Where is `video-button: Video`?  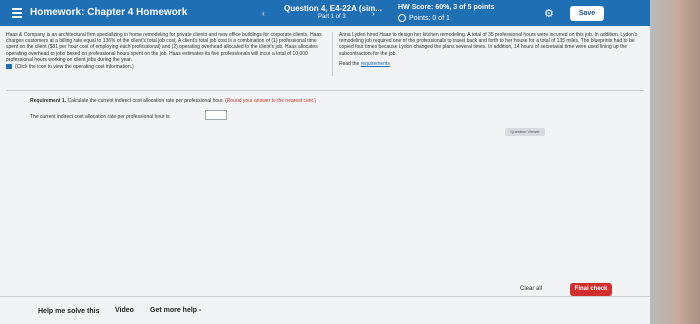
video-button: Video is located at coordinates (124, 310).